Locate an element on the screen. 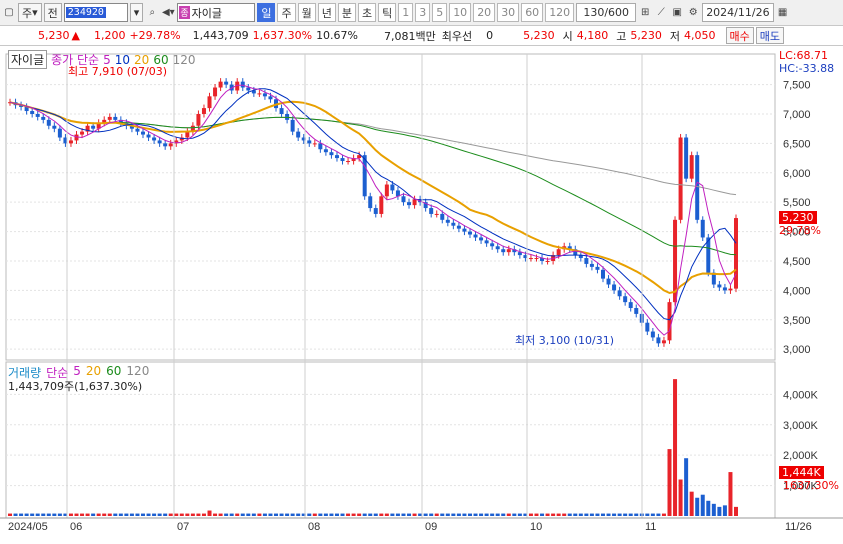 This screenshot has width=843, height=544. code-dropdown-button: ▾ is located at coordinates (136, 12).